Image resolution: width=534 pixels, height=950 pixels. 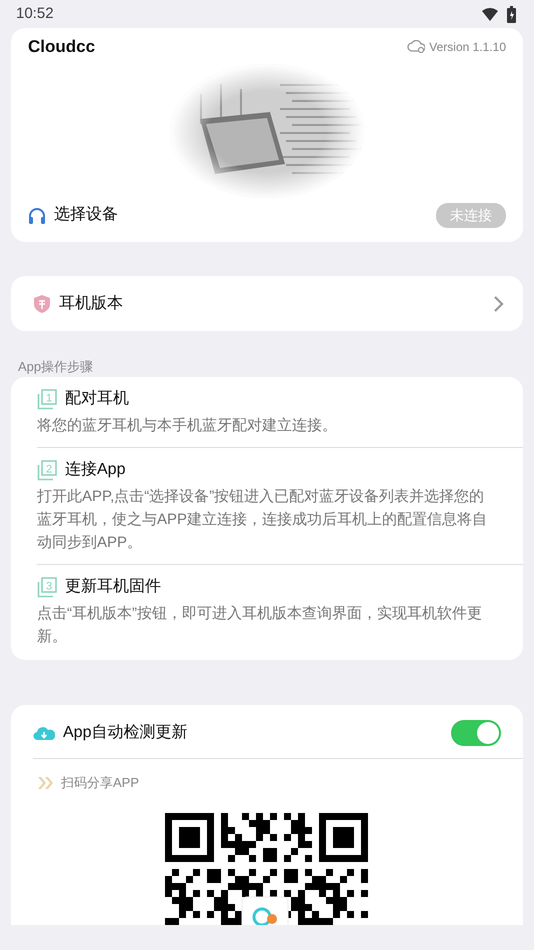 What do you see at coordinates (37, 215) in the screenshot?
I see `headphones-icon` at bounding box center [37, 215].